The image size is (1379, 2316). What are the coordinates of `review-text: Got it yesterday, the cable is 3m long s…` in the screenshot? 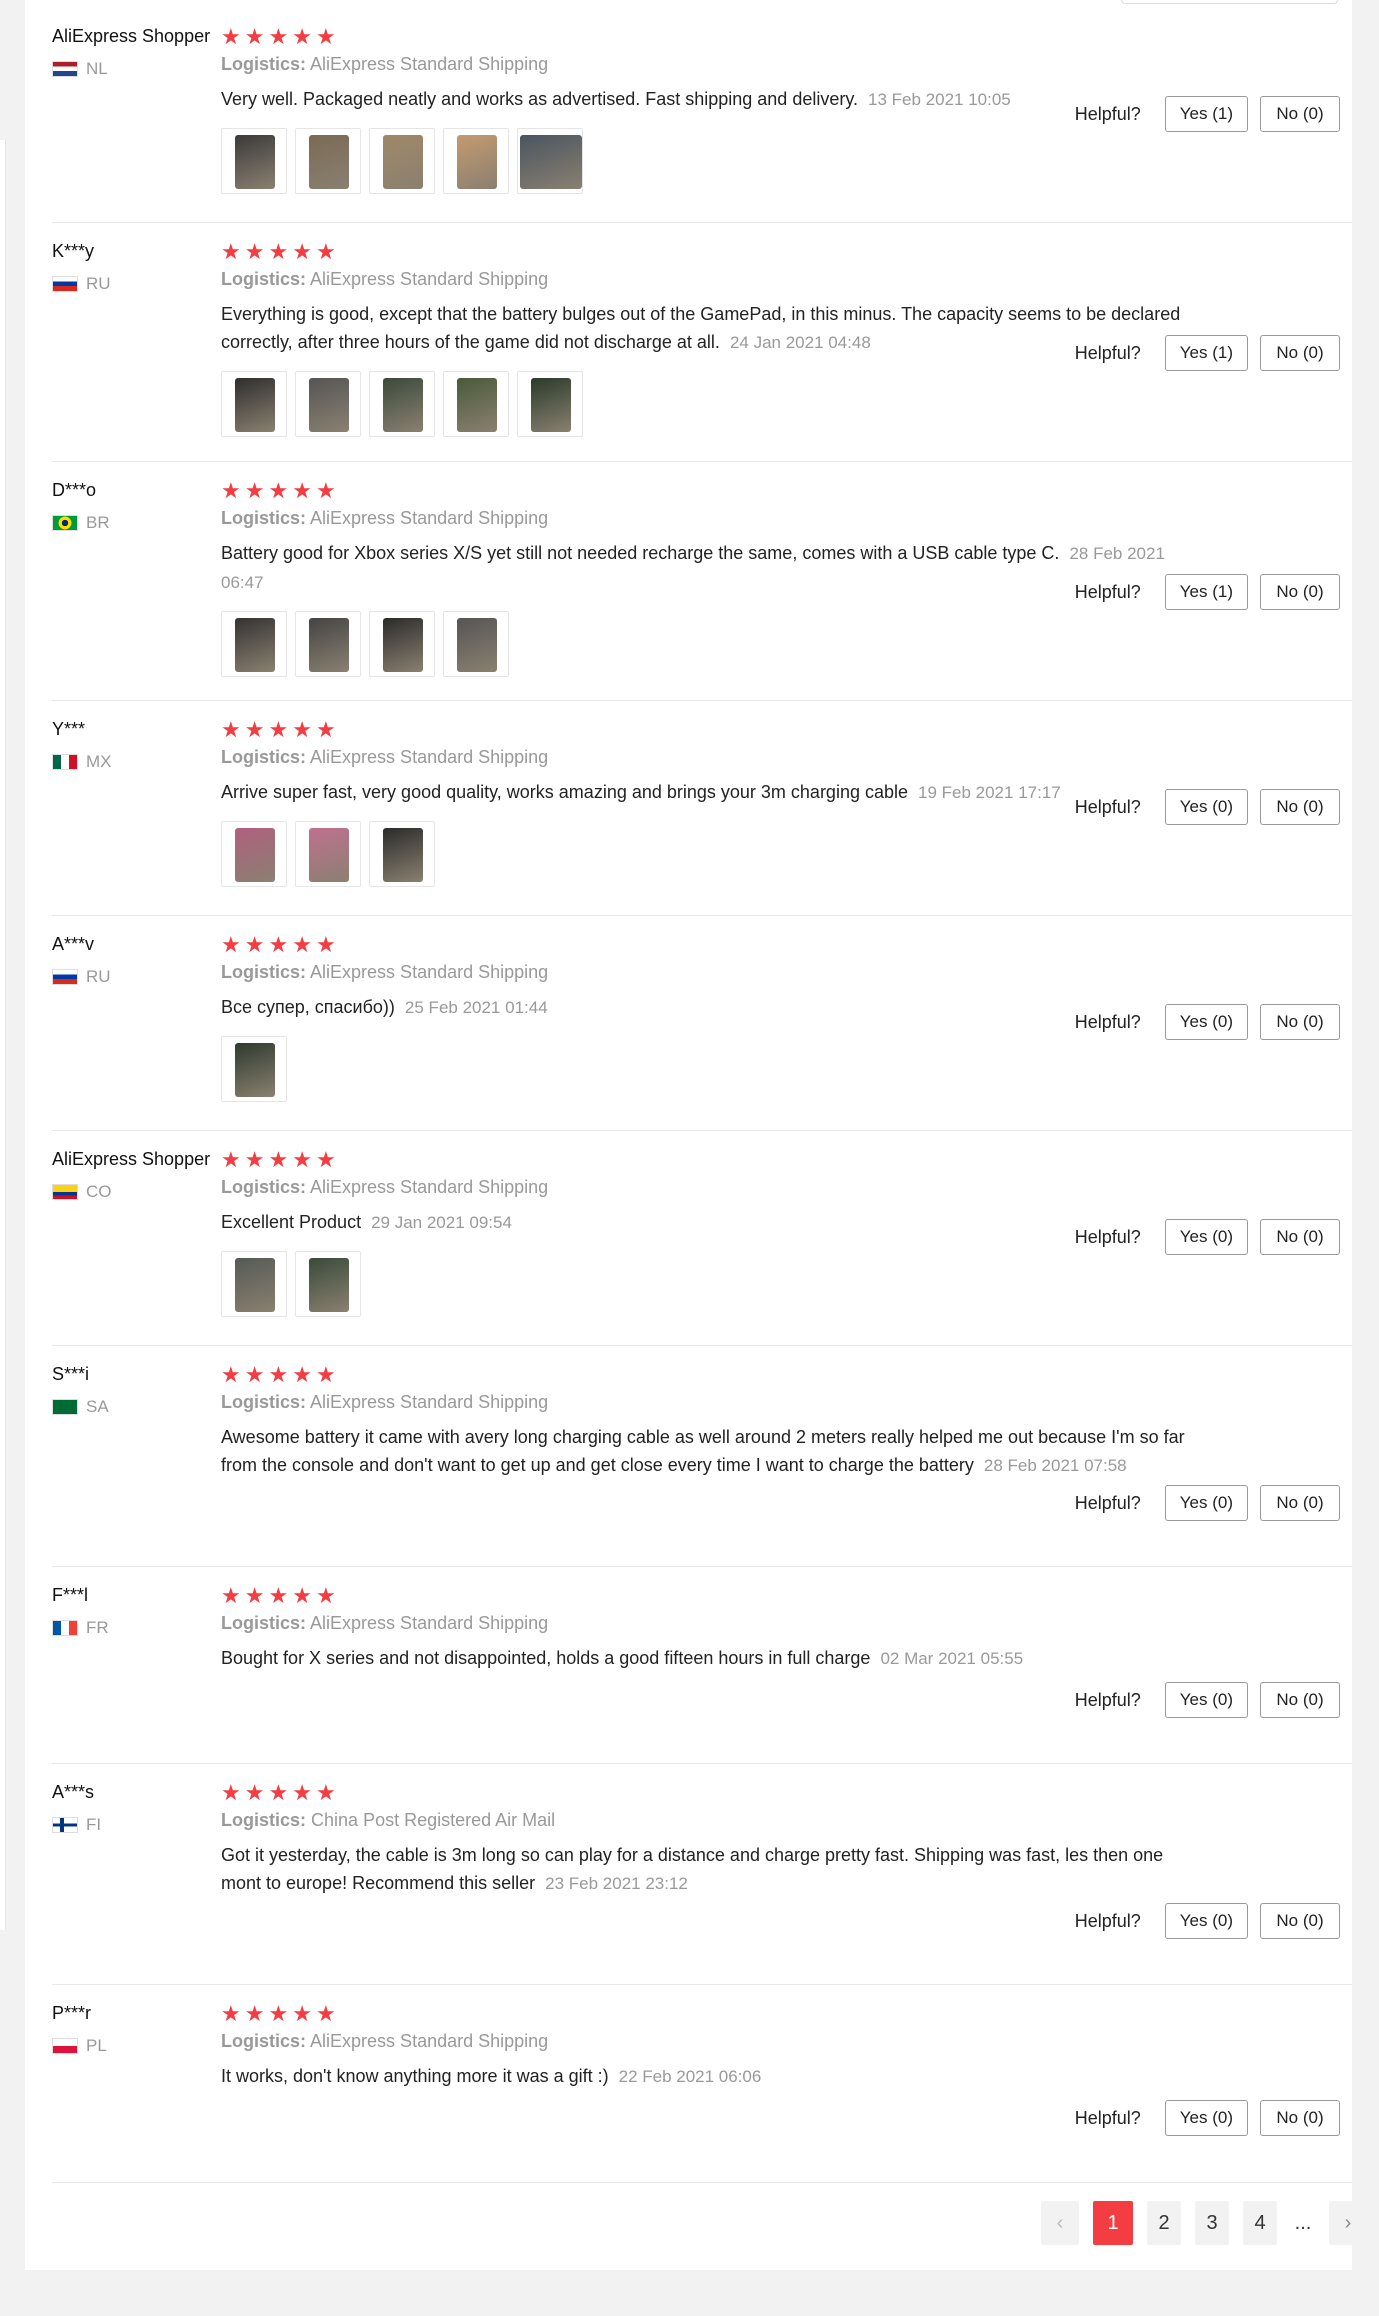 It's located at (711, 1869).